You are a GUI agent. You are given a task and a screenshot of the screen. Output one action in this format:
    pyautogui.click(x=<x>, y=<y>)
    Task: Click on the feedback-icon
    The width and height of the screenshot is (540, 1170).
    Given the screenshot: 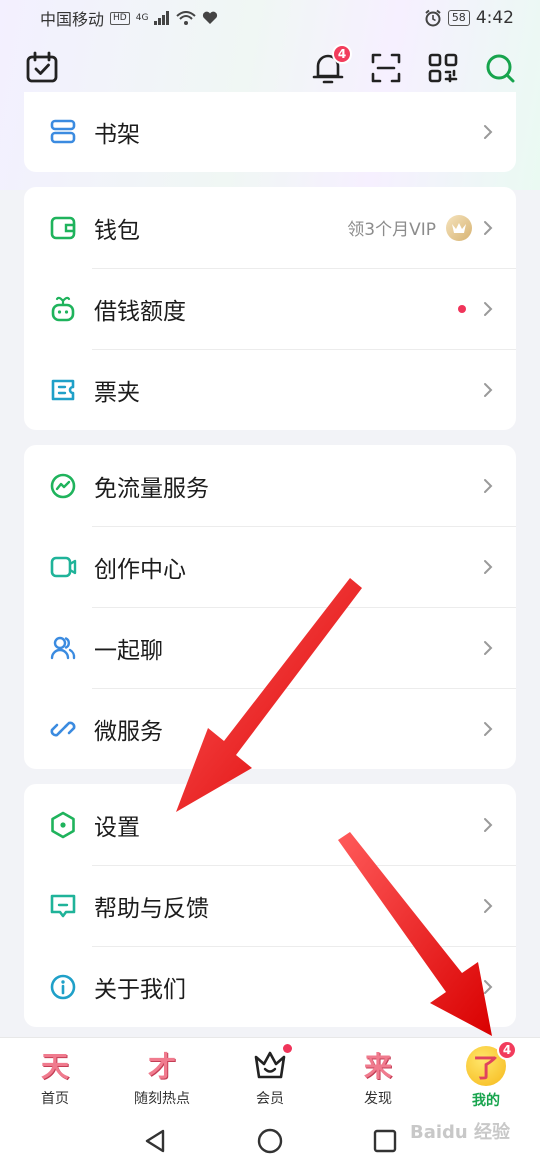 What is the action you would take?
    pyautogui.click(x=63, y=906)
    